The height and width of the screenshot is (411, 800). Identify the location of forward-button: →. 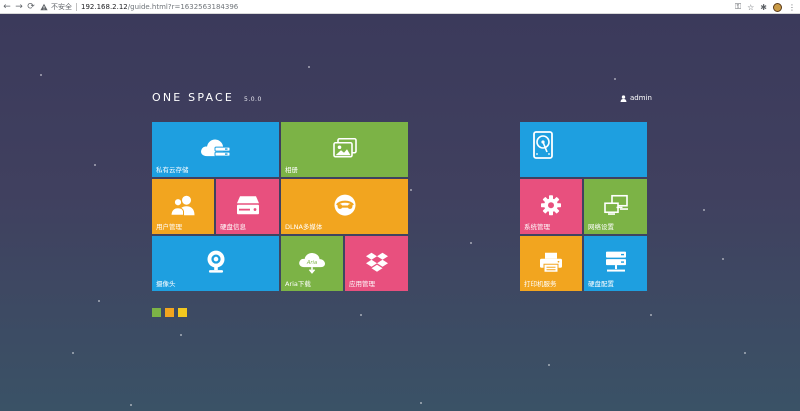
(19, 7).